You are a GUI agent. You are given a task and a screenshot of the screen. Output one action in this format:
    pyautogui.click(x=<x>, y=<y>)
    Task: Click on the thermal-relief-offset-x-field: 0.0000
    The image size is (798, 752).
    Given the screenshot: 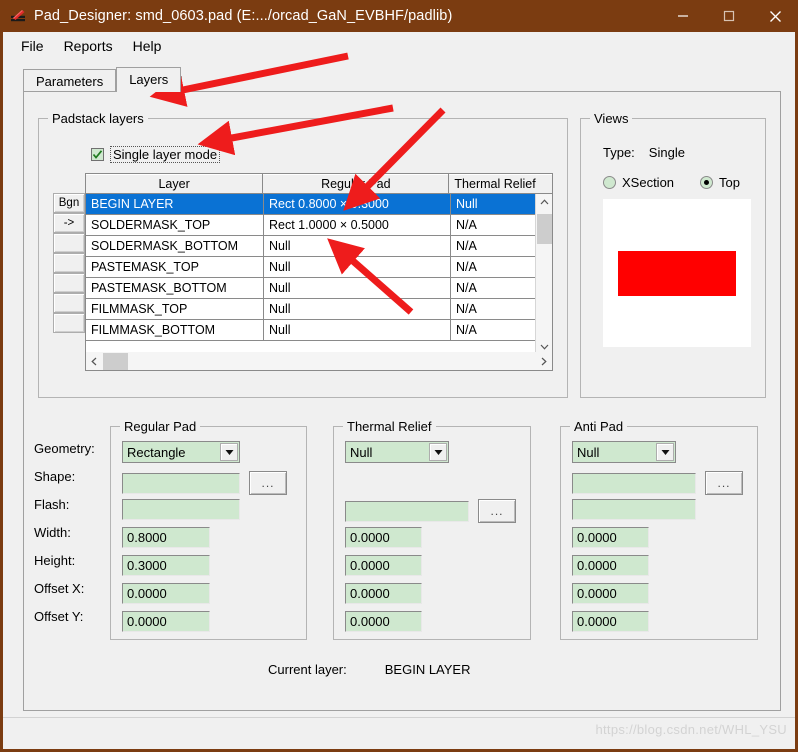 What is the action you would take?
    pyautogui.click(x=383, y=593)
    